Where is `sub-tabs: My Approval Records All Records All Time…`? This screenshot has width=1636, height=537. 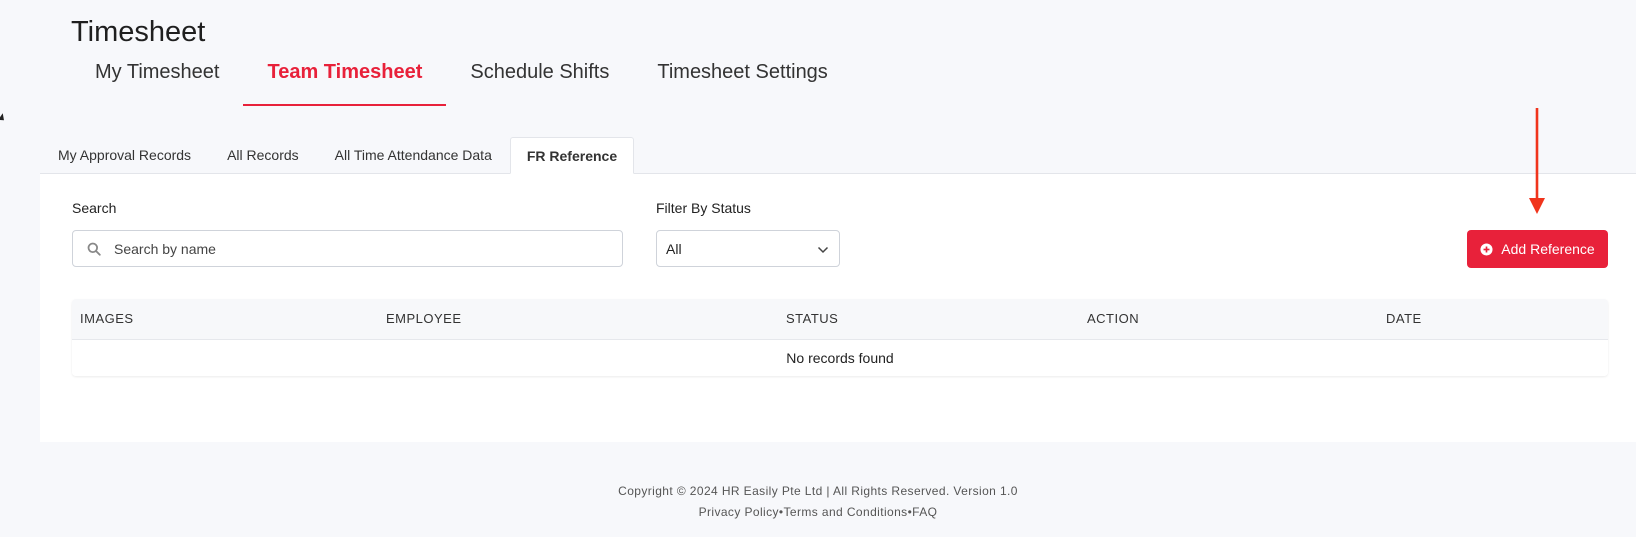
sub-tabs: My Approval Records All Records All Time… is located at coordinates (337, 155).